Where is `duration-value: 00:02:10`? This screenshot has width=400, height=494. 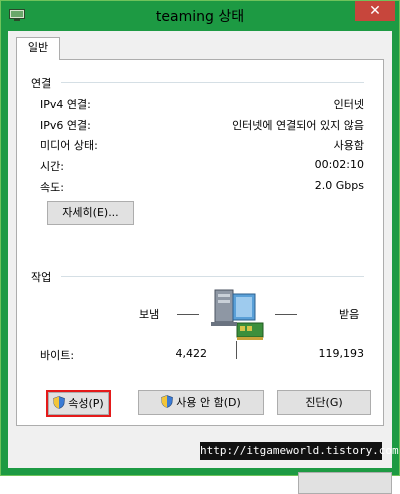 duration-value: 00:02:10 is located at coordinates (339, 164).